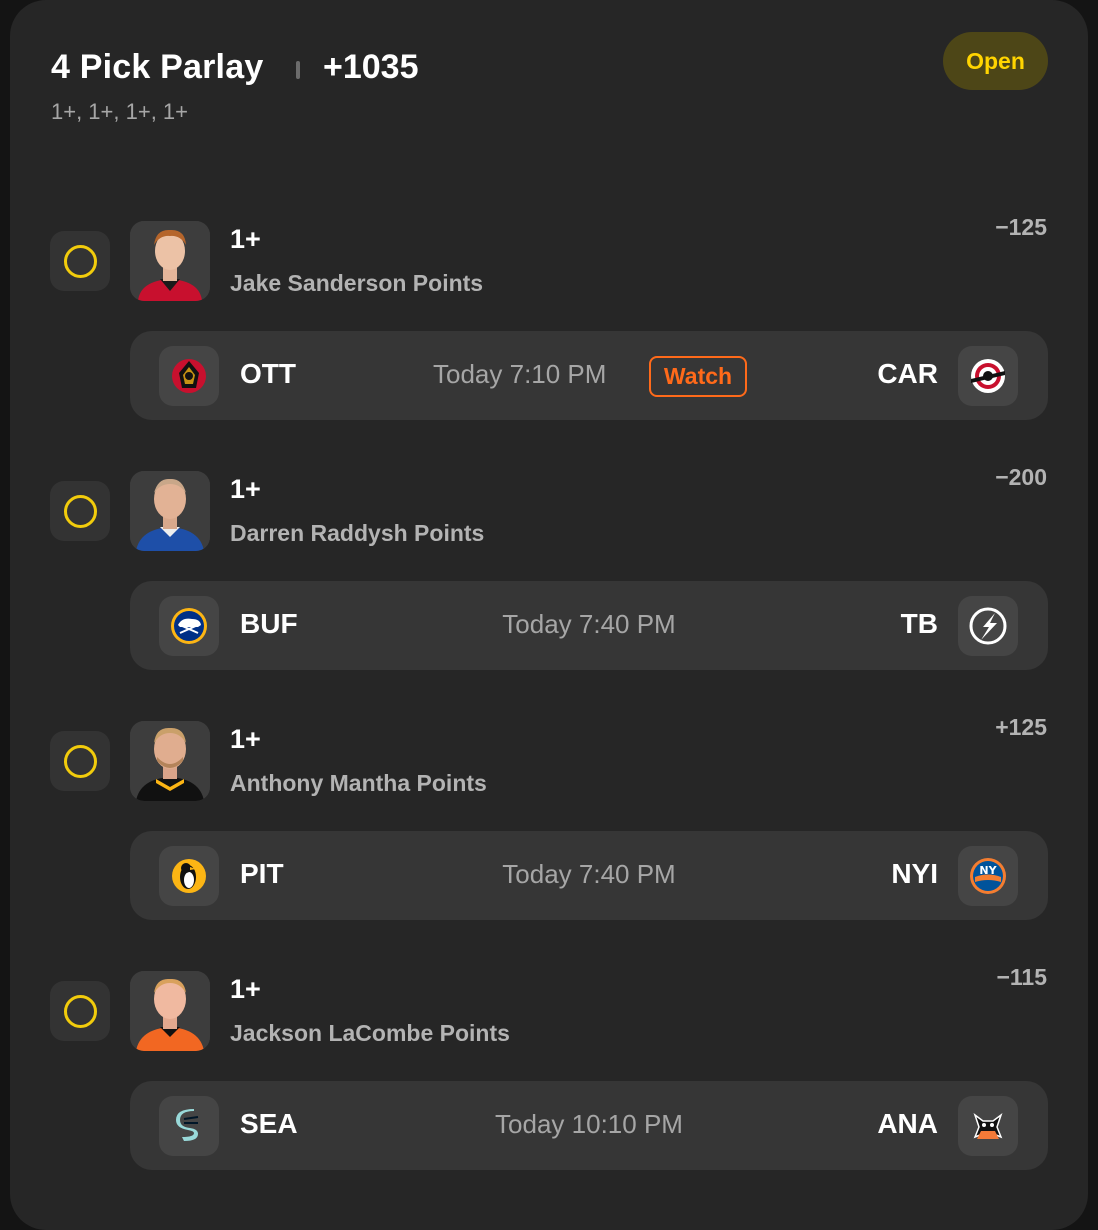 The width and height of the screenshot is (1098, 1230). What do you see at coordinates (370, 1033) in the screenshot?
I see `pick-player-market: Jackson LaCombe Points` at bounding box center [370, 1033].